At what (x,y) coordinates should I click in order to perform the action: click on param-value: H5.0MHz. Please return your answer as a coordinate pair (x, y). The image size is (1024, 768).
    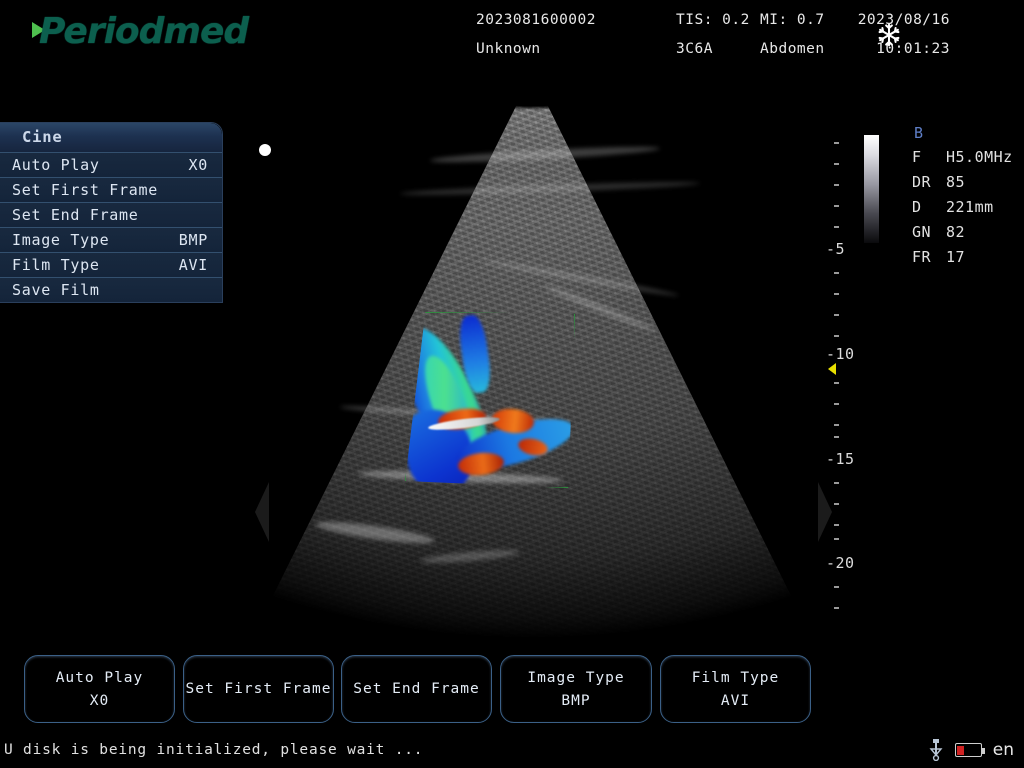
    Looking at the image, I should click on (979, 156).